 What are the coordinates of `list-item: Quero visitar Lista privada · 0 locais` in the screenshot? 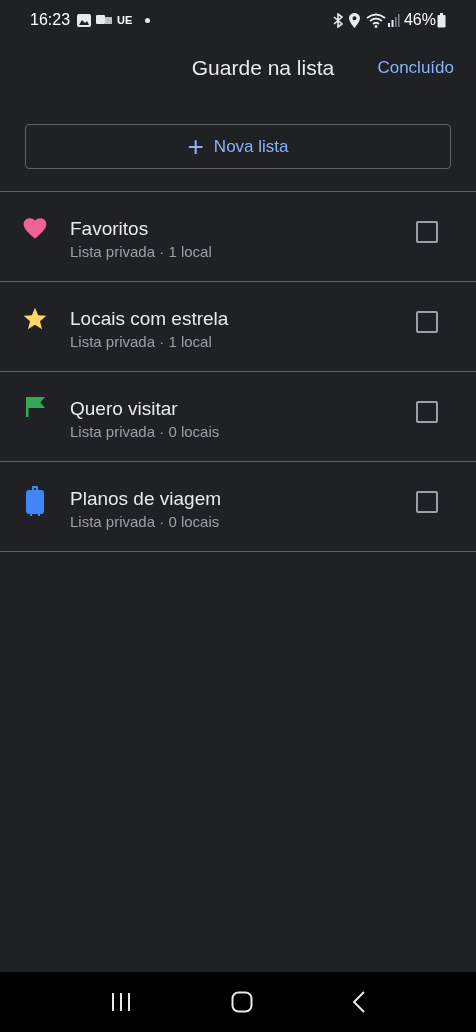 It's located at (238, 417).